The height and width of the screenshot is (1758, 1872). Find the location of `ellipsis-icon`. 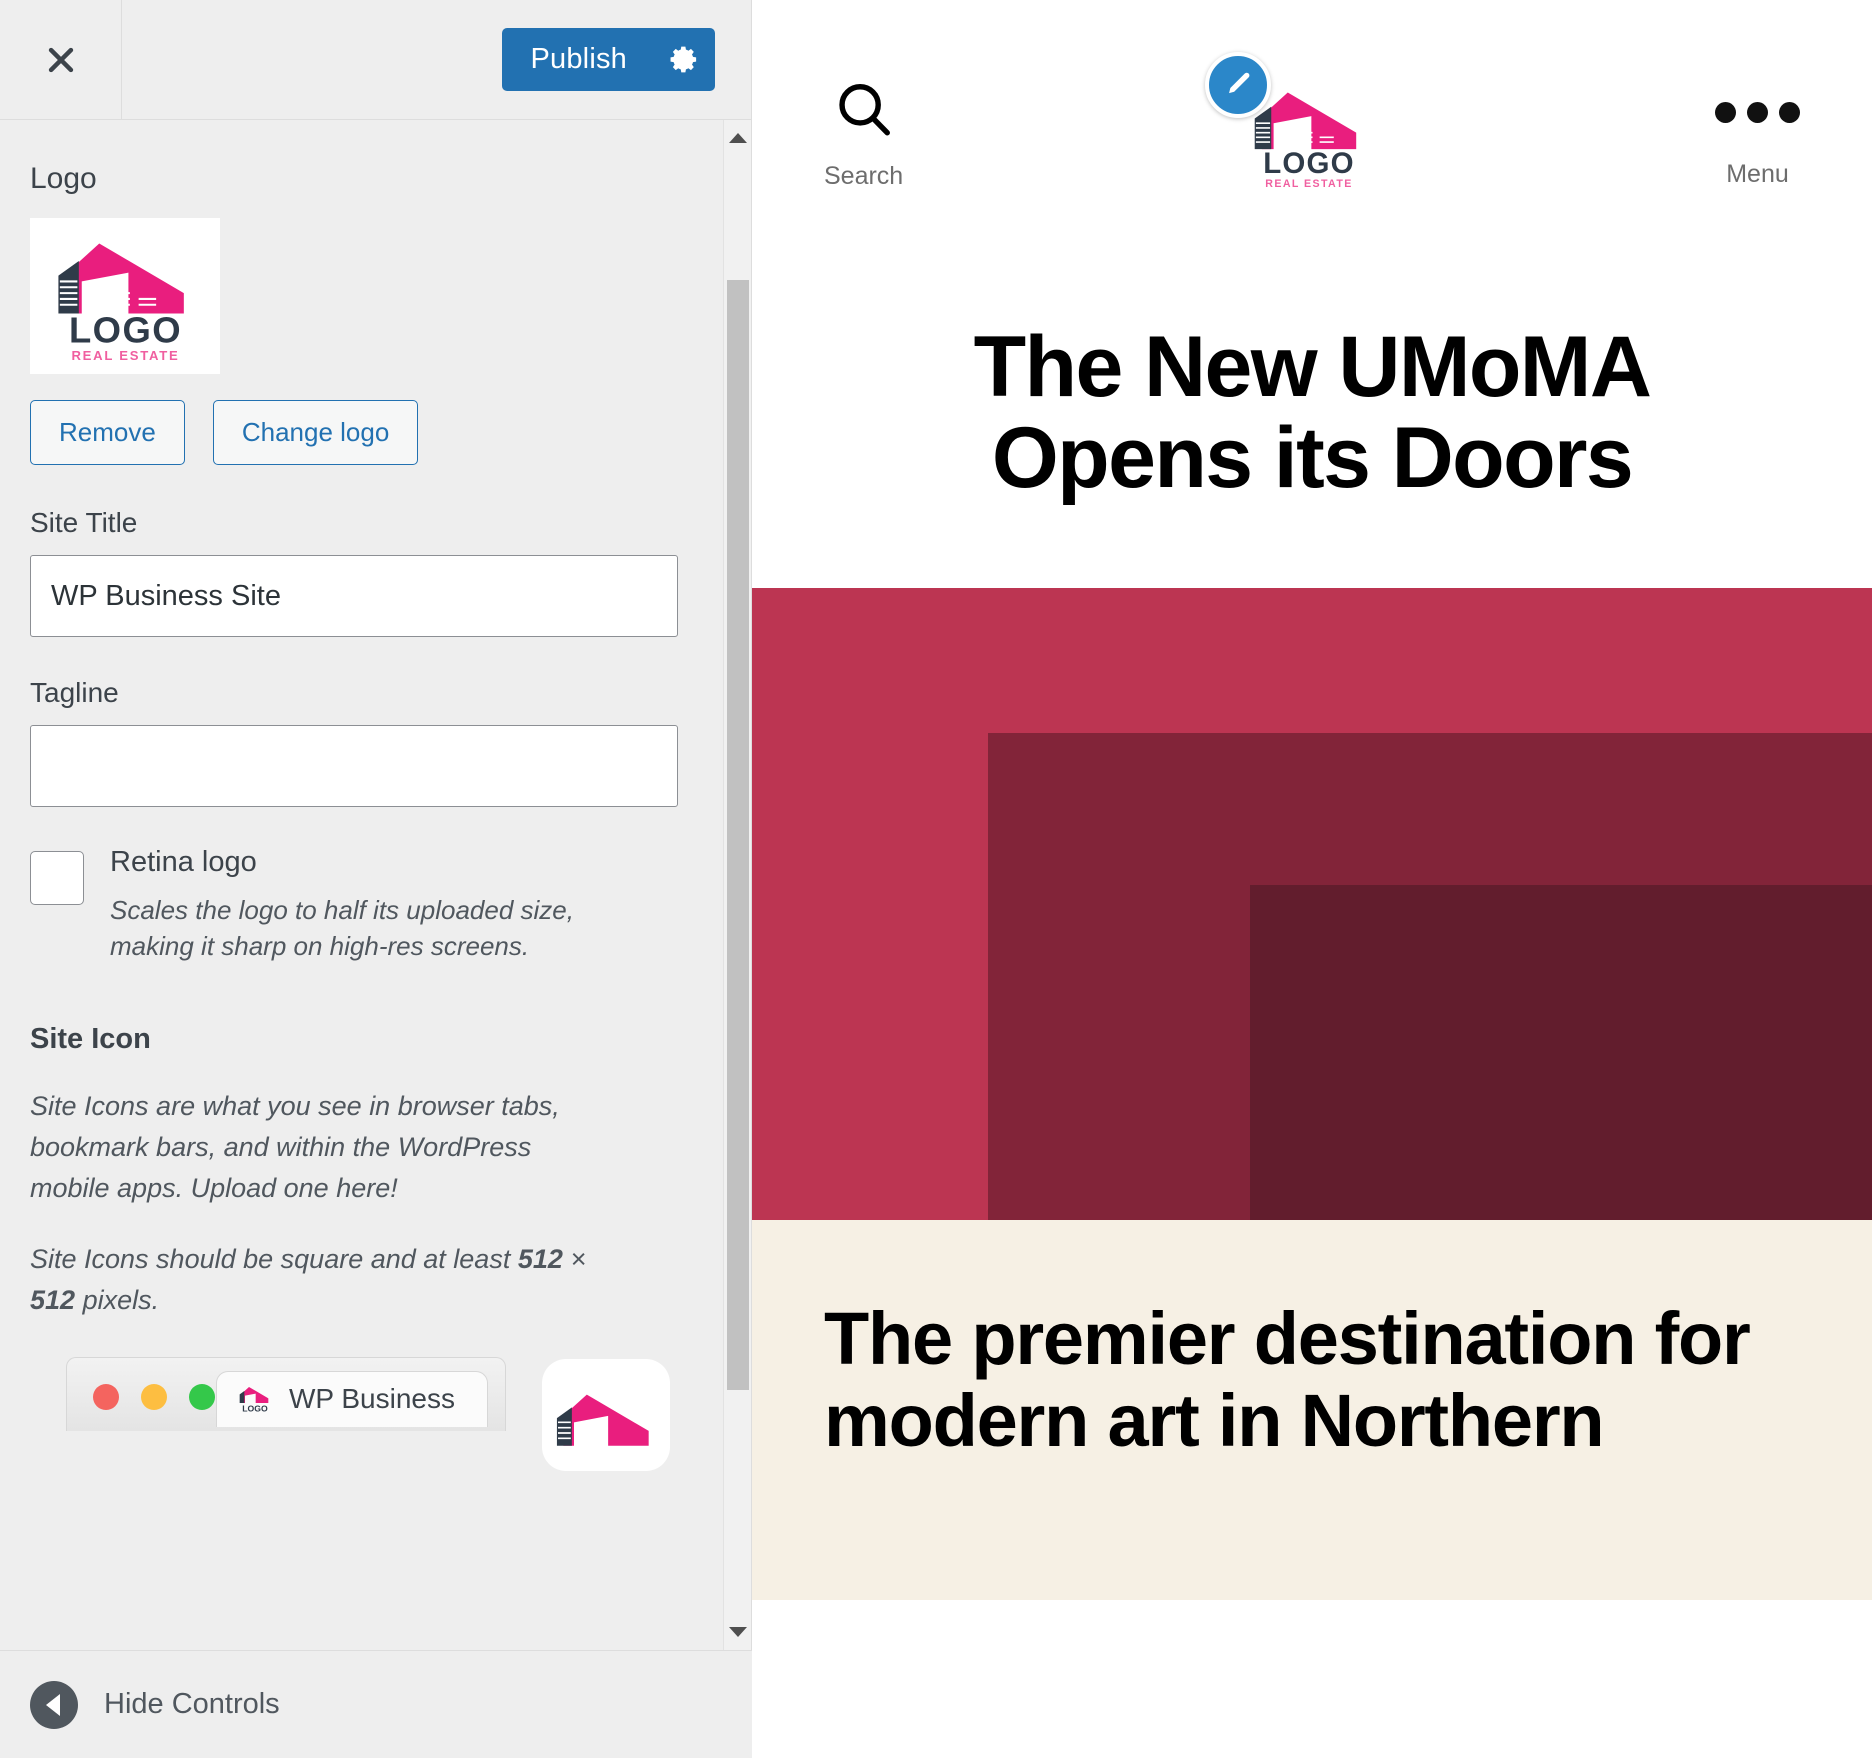

ellipsis-icon is located at coordinates (1757, 113).